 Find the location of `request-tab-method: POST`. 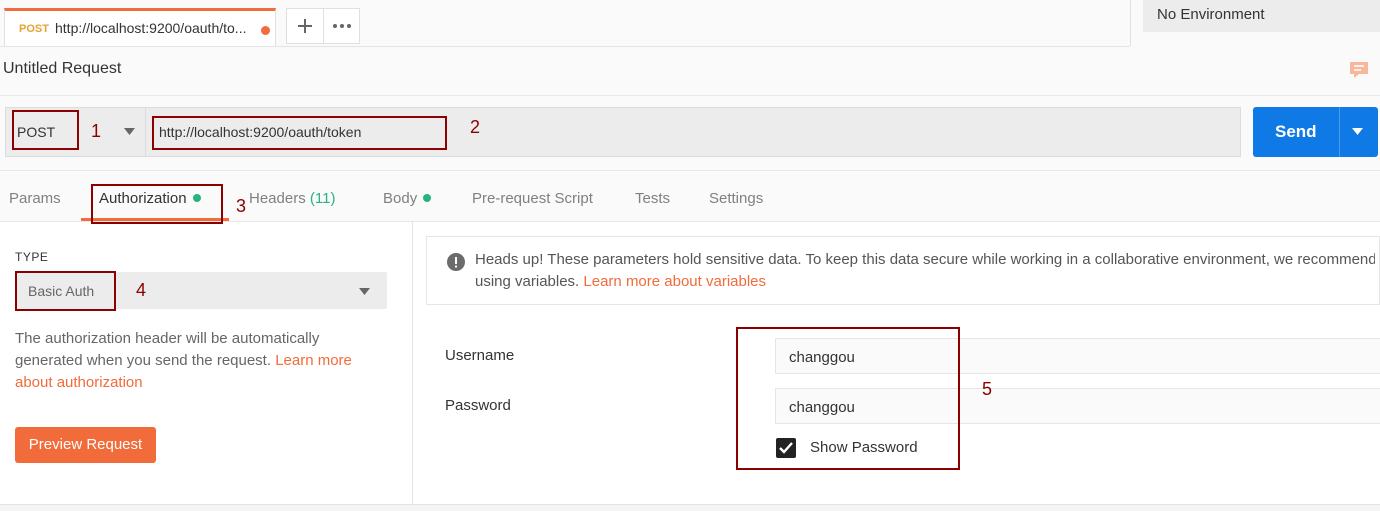

request-tab-method: POST is located at coordinates (34, 29).